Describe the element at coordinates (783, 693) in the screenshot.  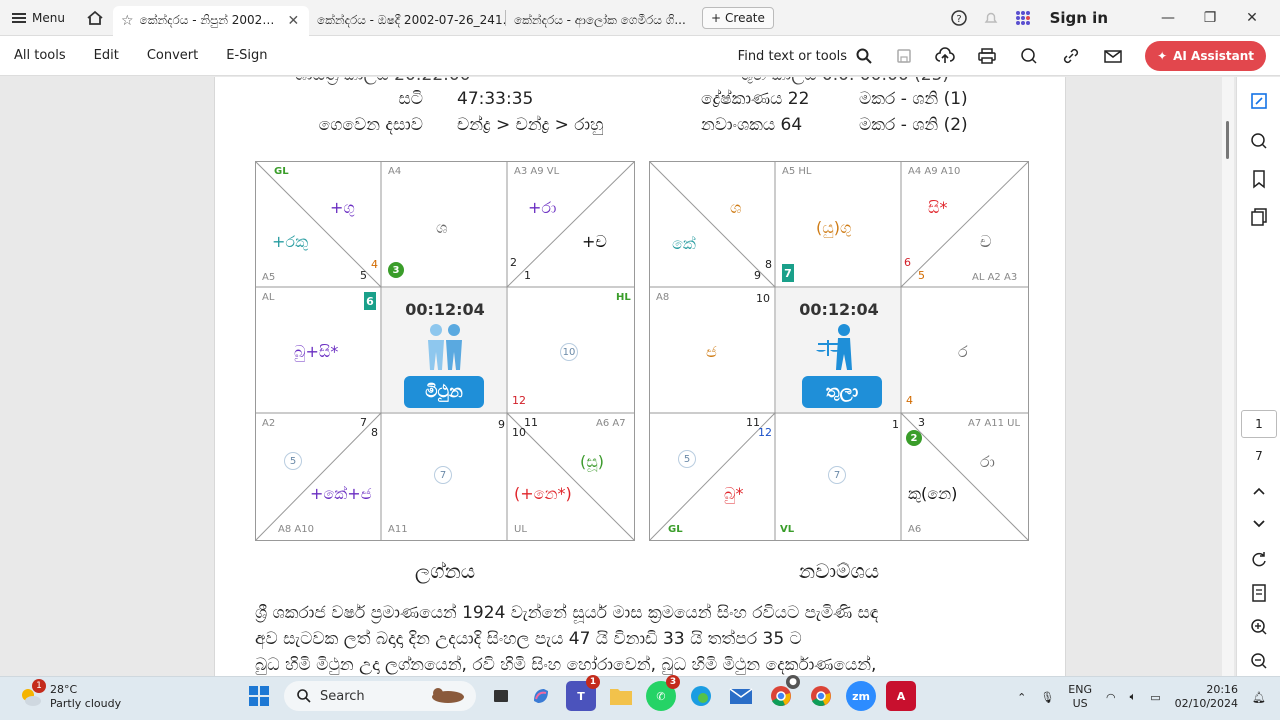
I see `chrome-profile-button: ●` at that location.